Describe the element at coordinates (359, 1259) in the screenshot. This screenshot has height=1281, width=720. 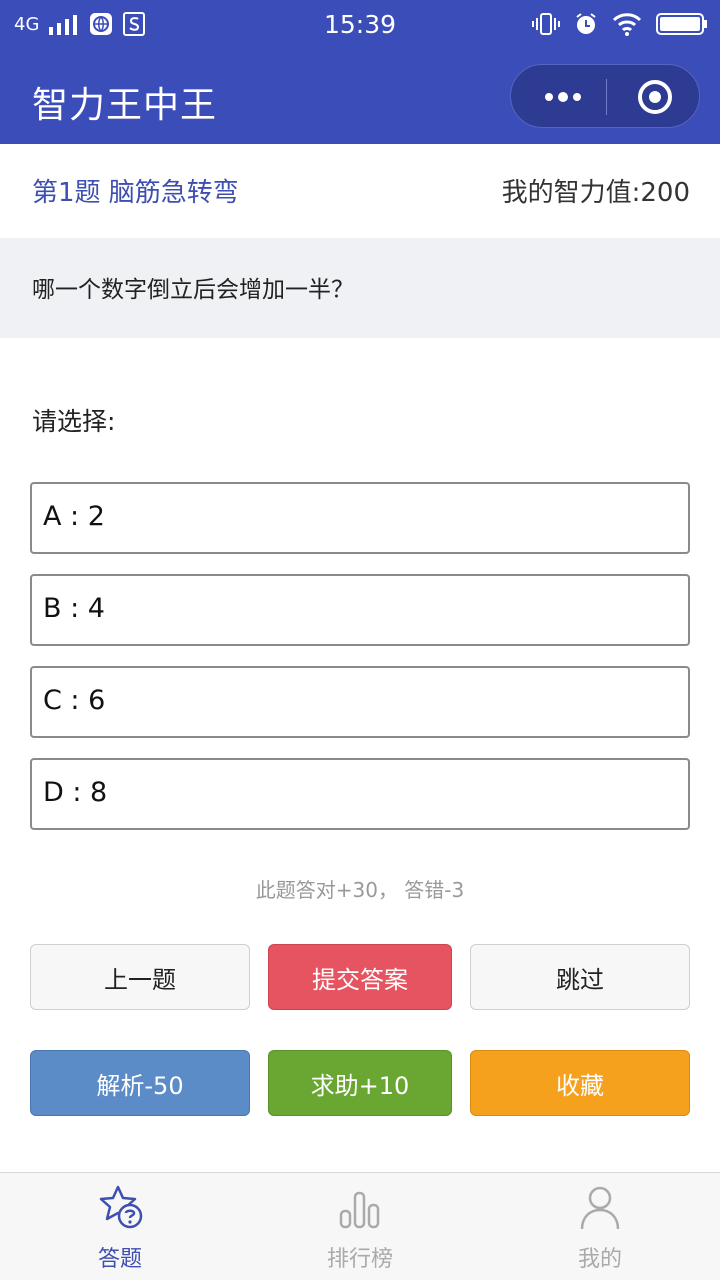
I see `tab-label: 排行榜` at that location.